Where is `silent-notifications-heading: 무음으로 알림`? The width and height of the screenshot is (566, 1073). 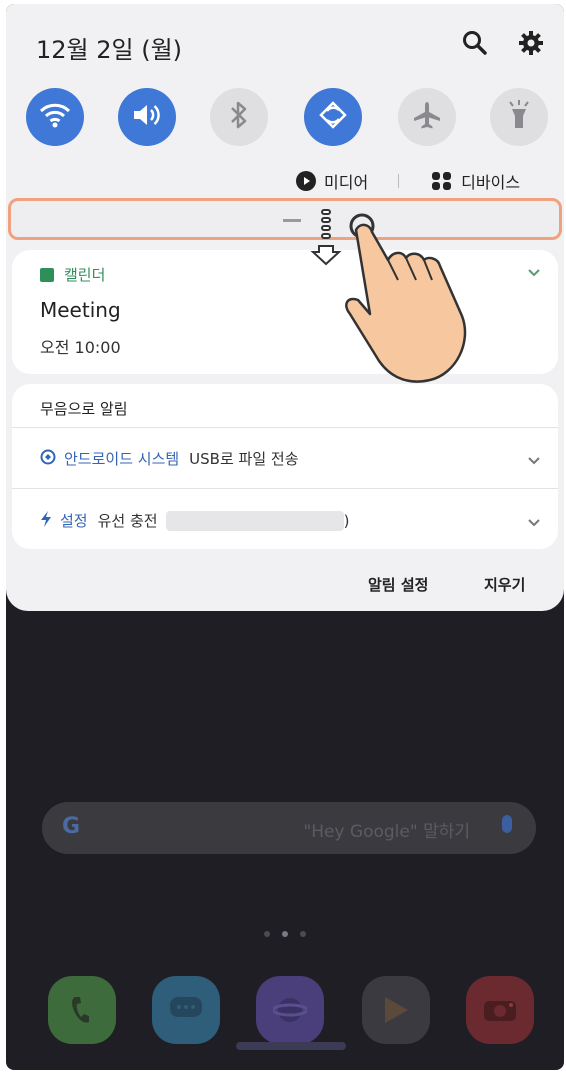
silent-notifications-heading: 무음으로 알림 is located at coordinates (84, 409).